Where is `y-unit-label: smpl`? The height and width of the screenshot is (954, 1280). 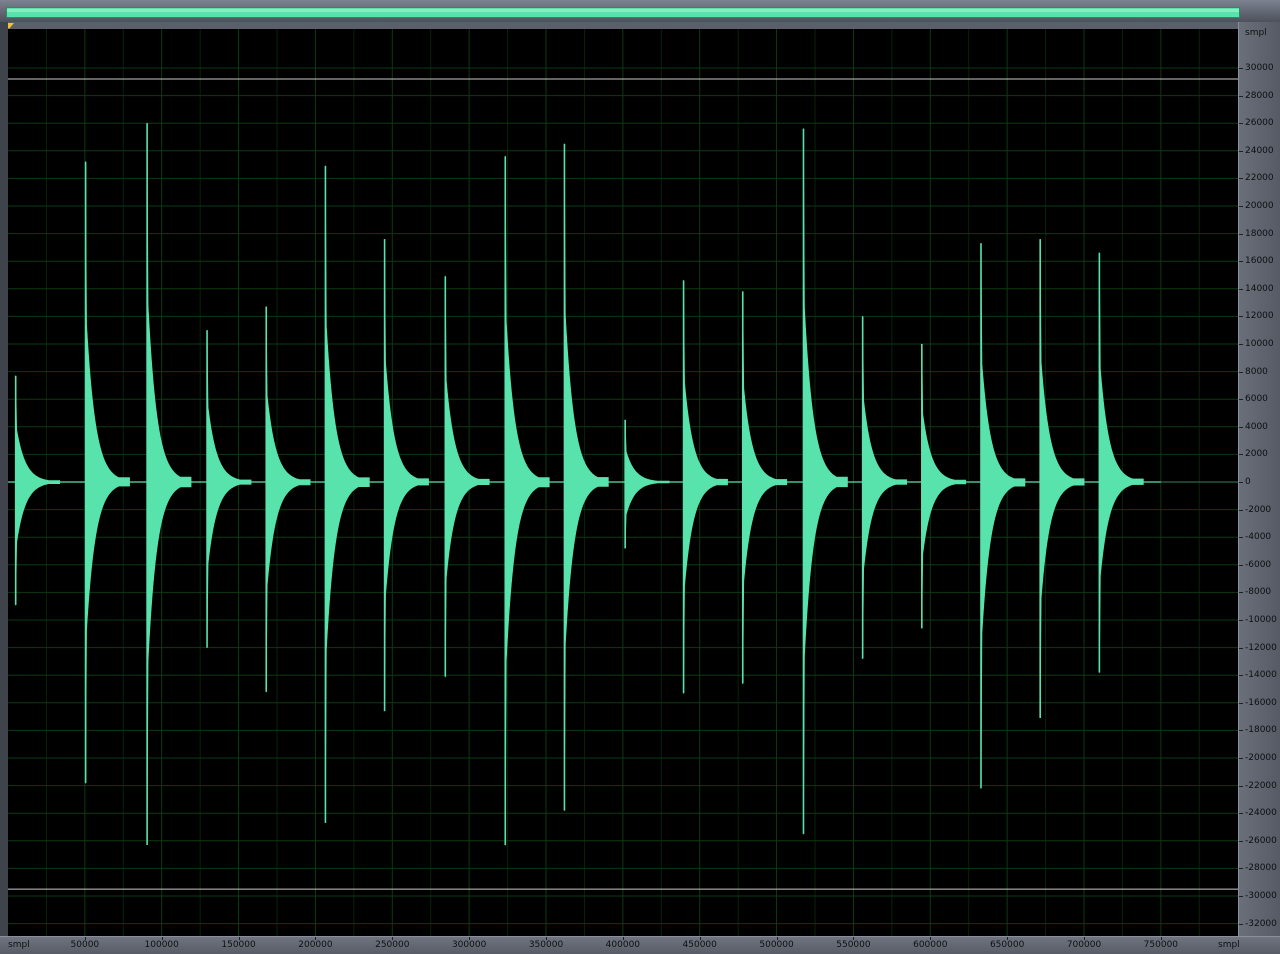 y-unit-label: smpl is located at coordinates (1256, 33).